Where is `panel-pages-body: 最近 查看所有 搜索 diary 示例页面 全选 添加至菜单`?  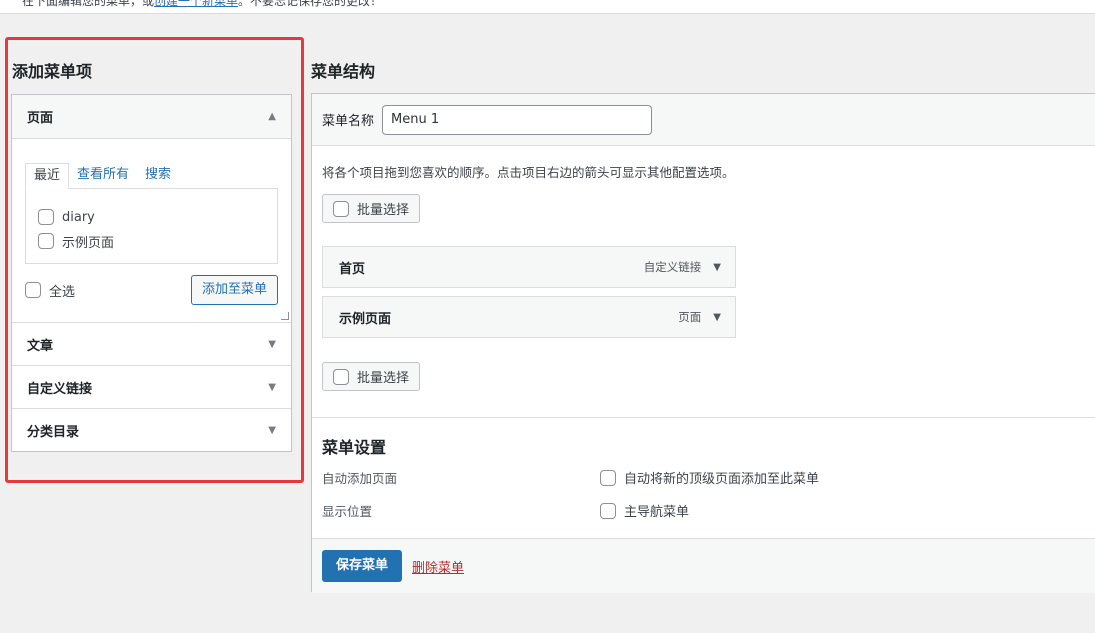
panel-pages-body: 最近 查看所有 搜索 diary 示例页面 全选 添加至菜单 is located at coordinates (151, 230).